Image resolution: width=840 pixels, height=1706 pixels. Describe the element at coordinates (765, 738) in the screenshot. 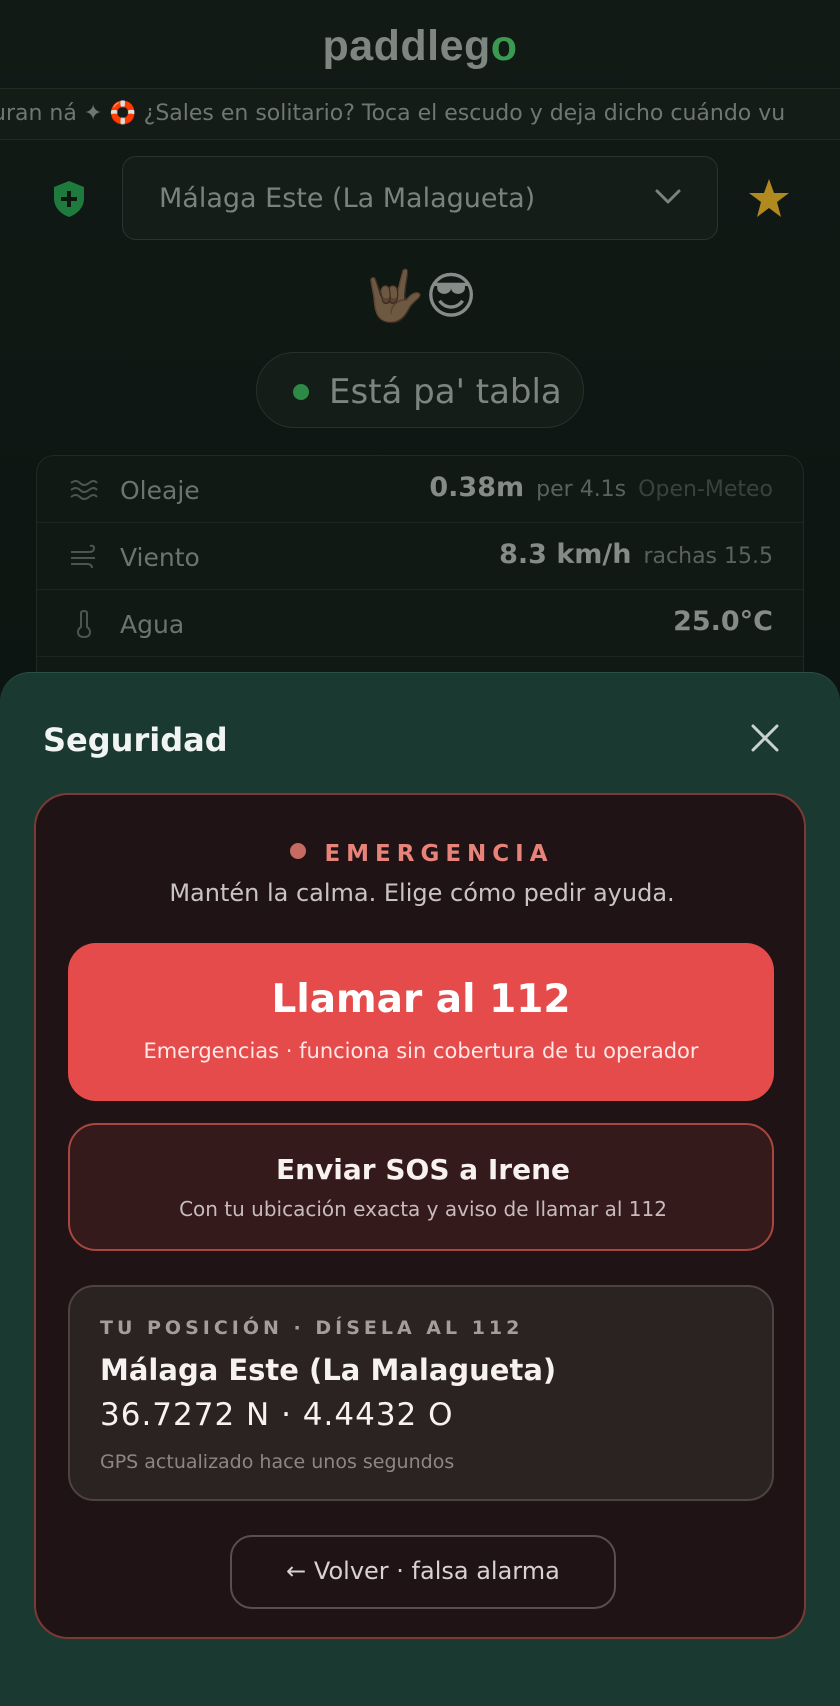

I see `close-icon` at that location.